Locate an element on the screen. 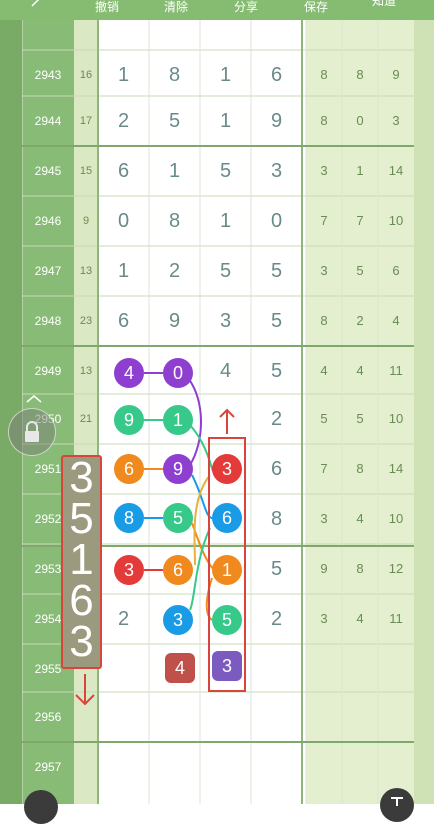 This screenshot has height=824, width=434. big-digit: 1 is located at coordinates (81, 559).